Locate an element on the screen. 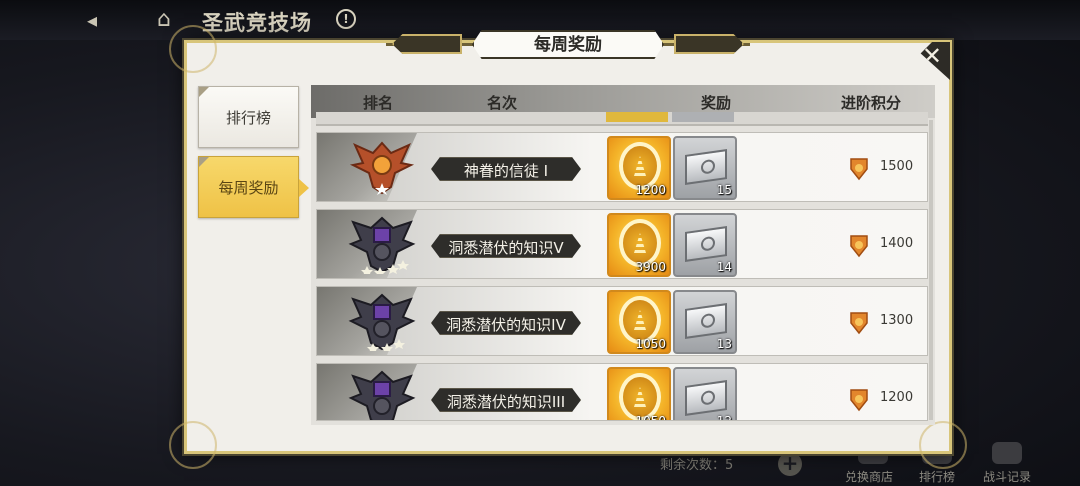 This screenshot has width=1080, height=486. dialog-title: 每周奖励 is located at coordinates (568, 44).